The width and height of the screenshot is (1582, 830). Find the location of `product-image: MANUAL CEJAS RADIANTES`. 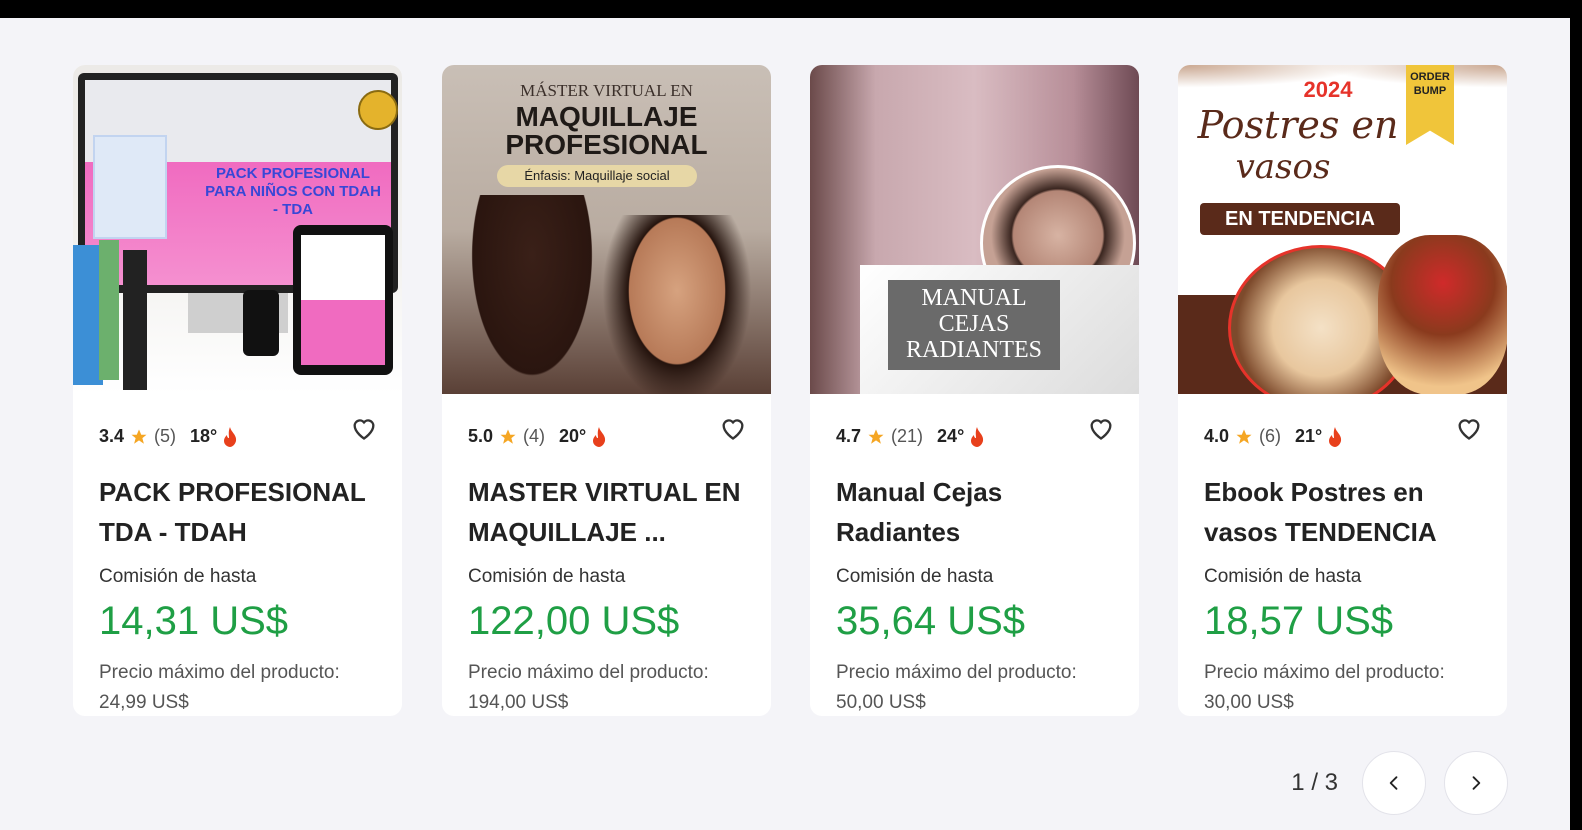

product-image: MANUAL CEJAS RADIANTES is located at coordinates (974, 229).